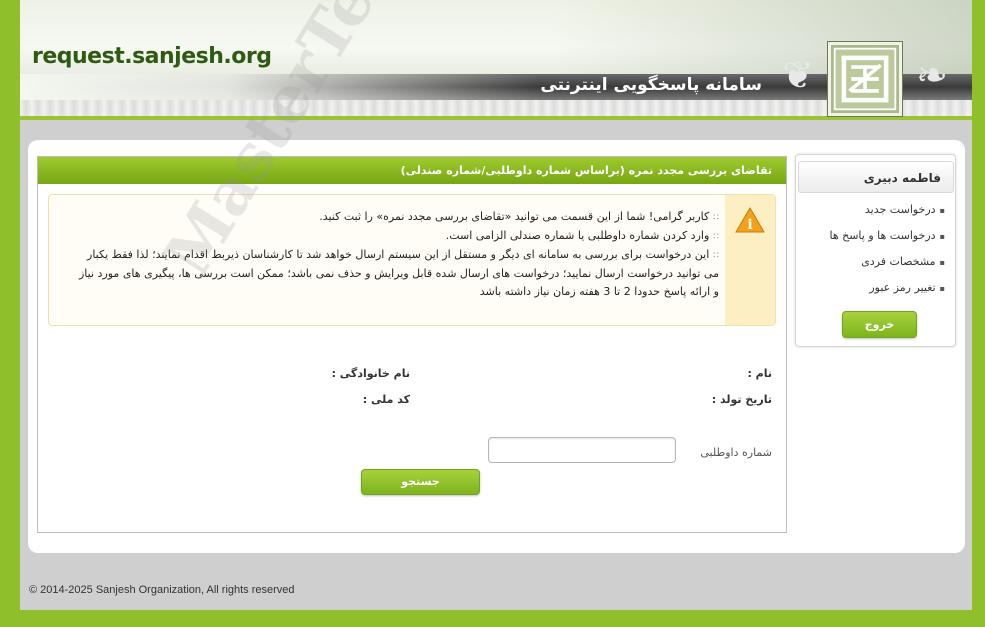  What do you see at coordinates (879, 324) in the screenshot?
I see `logout-button: خروج` at bounding box center [879, 324].